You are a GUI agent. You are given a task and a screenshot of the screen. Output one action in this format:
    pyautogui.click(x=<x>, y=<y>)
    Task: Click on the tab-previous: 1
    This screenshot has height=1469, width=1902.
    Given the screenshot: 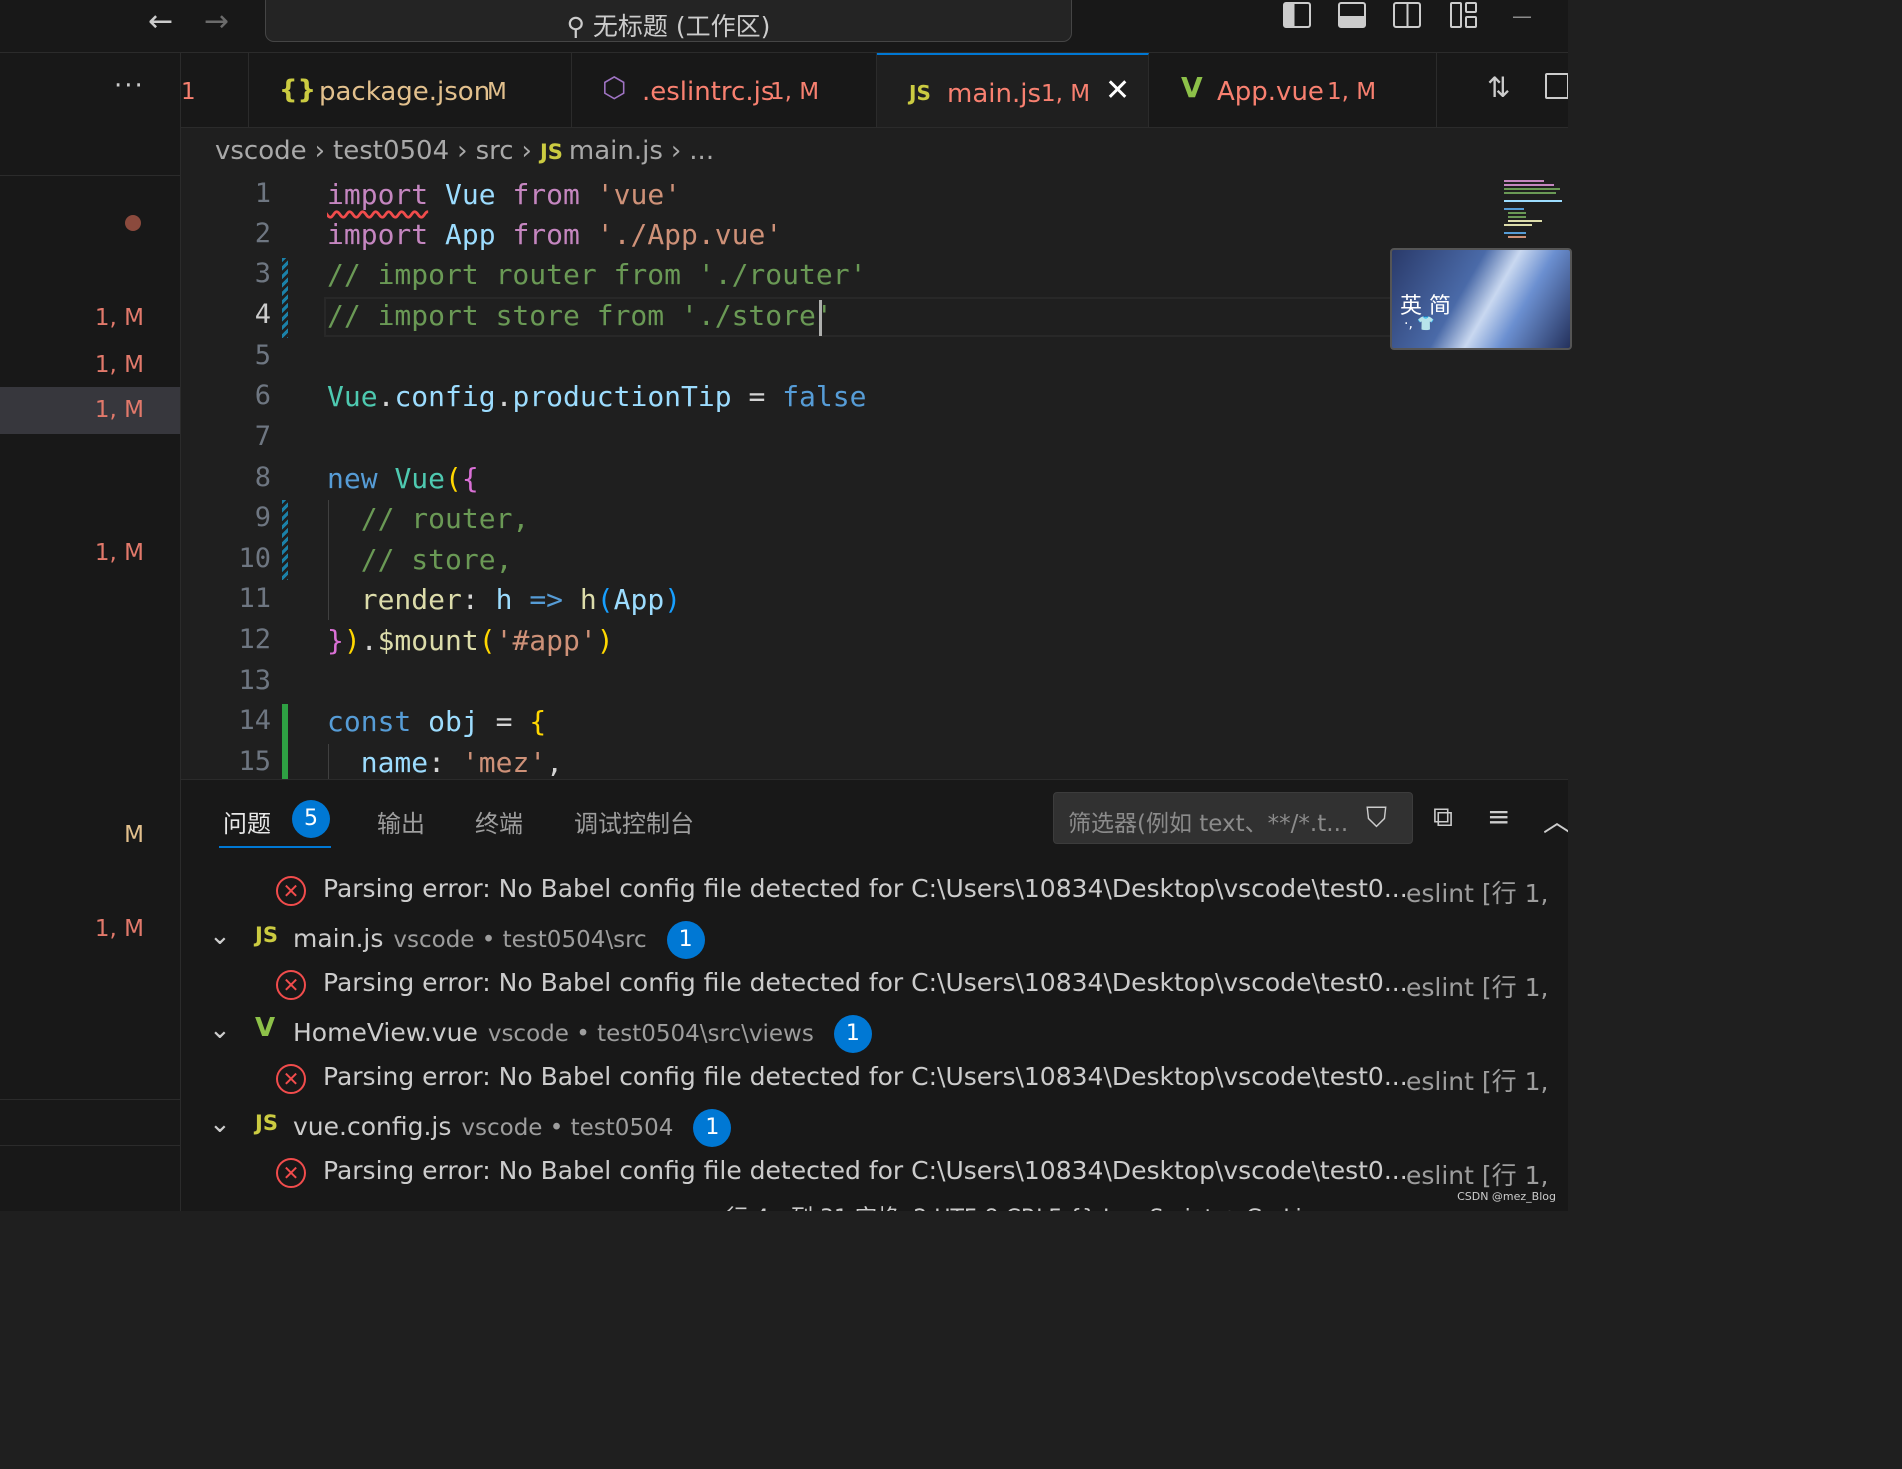 What is the action you would take?
    pyautogui.click(x=215, y=90)
    